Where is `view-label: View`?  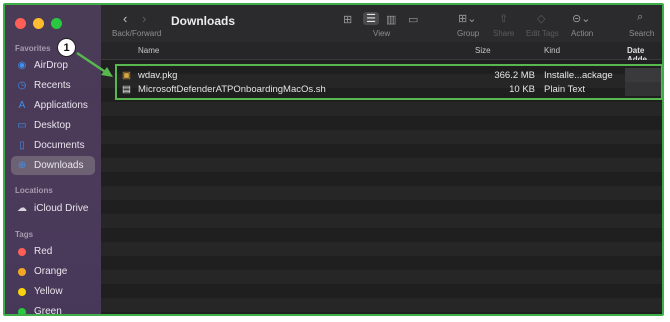
view-label: View is located at coordinates (382, 33).